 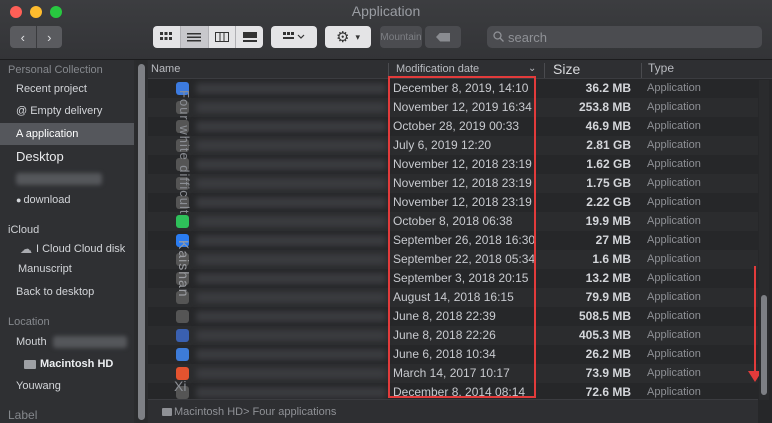 What do you see at coordinates (764, 345) in the screenshot?
I see `file-list-scroll-thumb` at bounding box center [764, 345].